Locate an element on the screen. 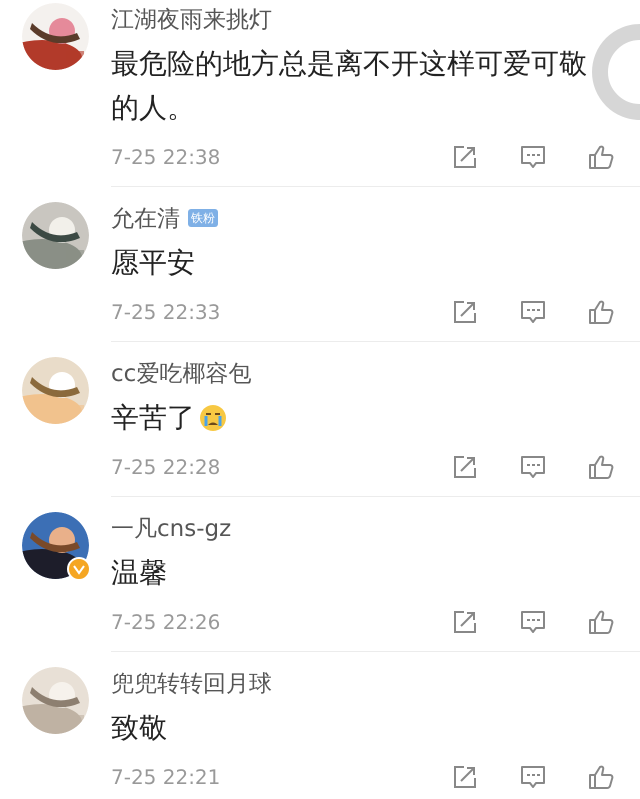 This screenshot has width=640, height=799. username: cc爱吃椰容包 is located at coordinates (181, 374).